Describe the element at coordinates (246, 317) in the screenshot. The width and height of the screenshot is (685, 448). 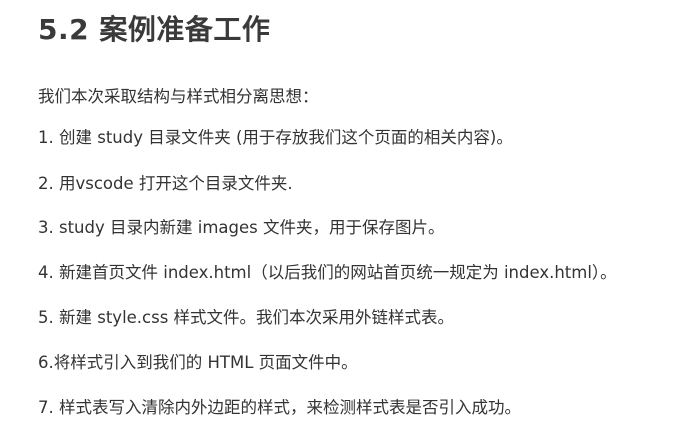
I see `step-5: 5. 新建 style.css 样式文件。我们本次采用外链样式表。` at that location.